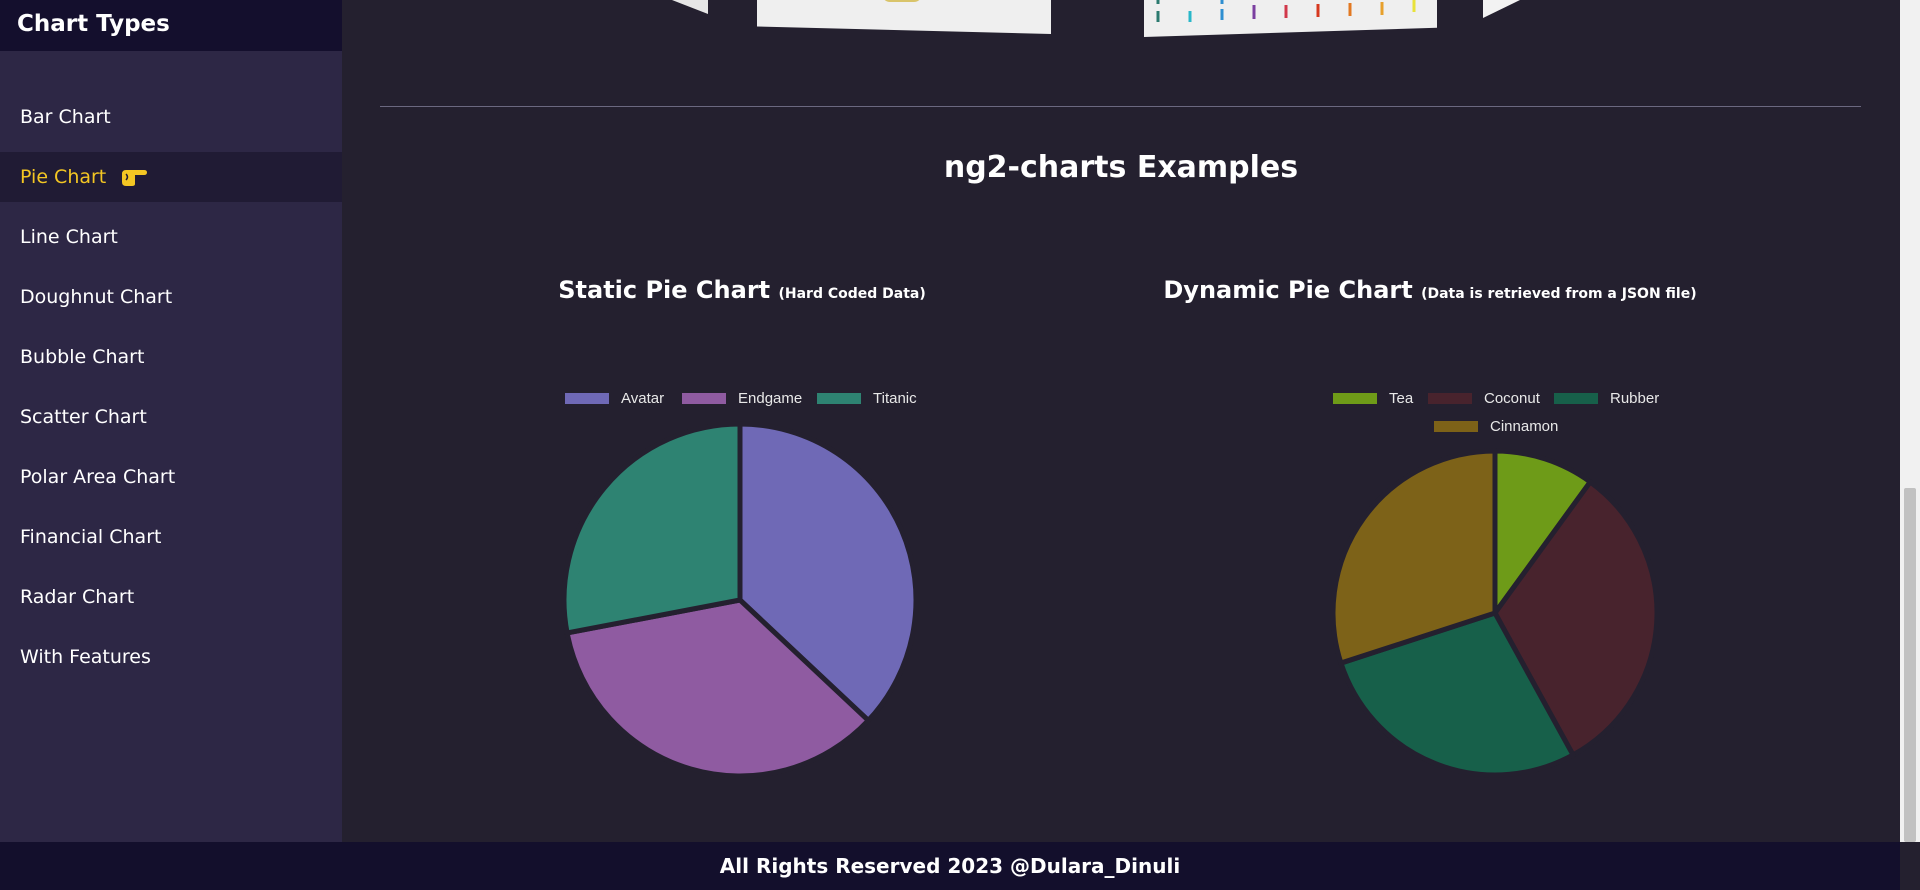 The width and height of the screenshot is (1920, 890). What do you see at coordinates (93, 24) in the screenshot?
I see `sidebar-title: Chart Types` at bounding box center [93, 24].